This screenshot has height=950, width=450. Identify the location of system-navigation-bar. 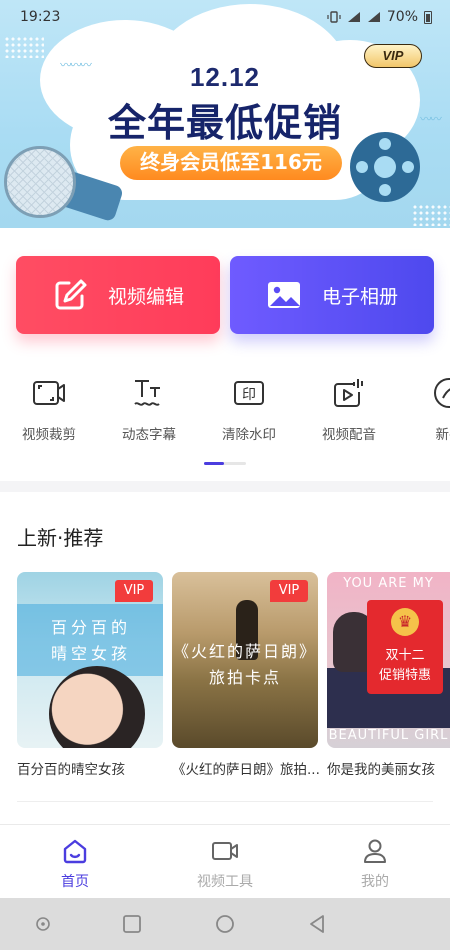
(225, 924).